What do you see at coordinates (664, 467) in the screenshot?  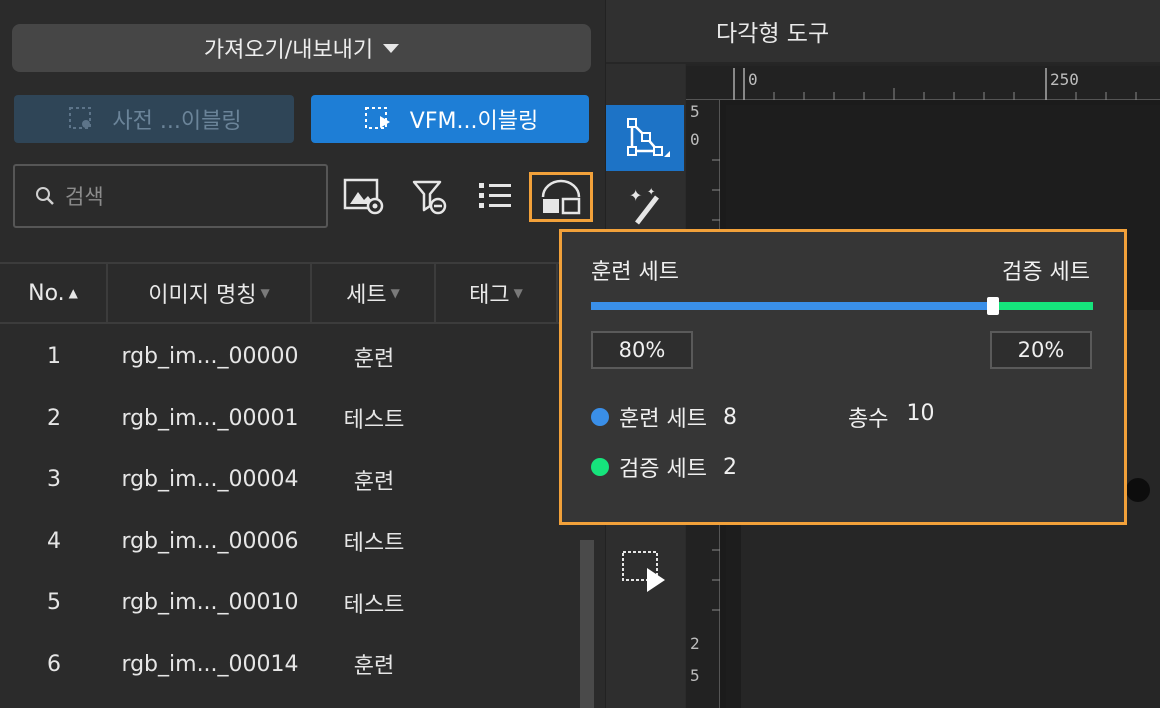 I see `val-legend: 검증 세트 2` at bounding box center [664, 467].